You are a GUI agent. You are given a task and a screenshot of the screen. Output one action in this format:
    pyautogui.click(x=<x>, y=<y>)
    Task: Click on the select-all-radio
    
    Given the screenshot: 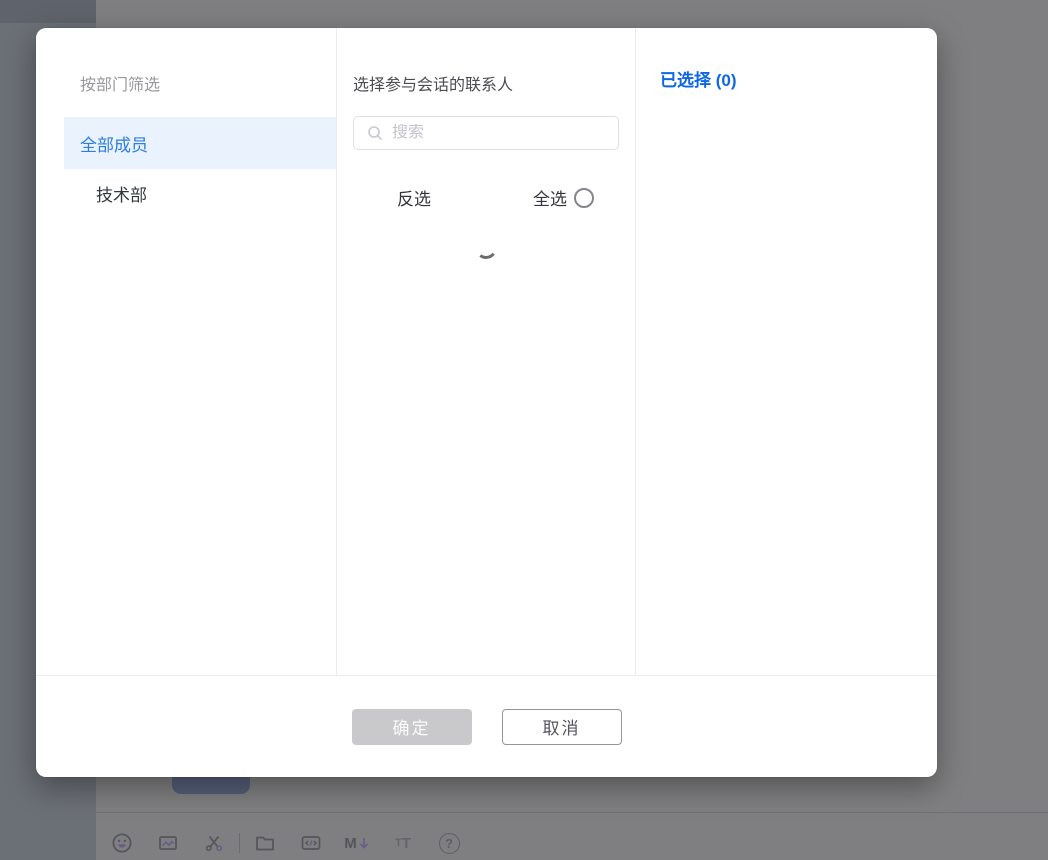 What is the action you would take?
    pyautogui.click(x=584, y=197)
    